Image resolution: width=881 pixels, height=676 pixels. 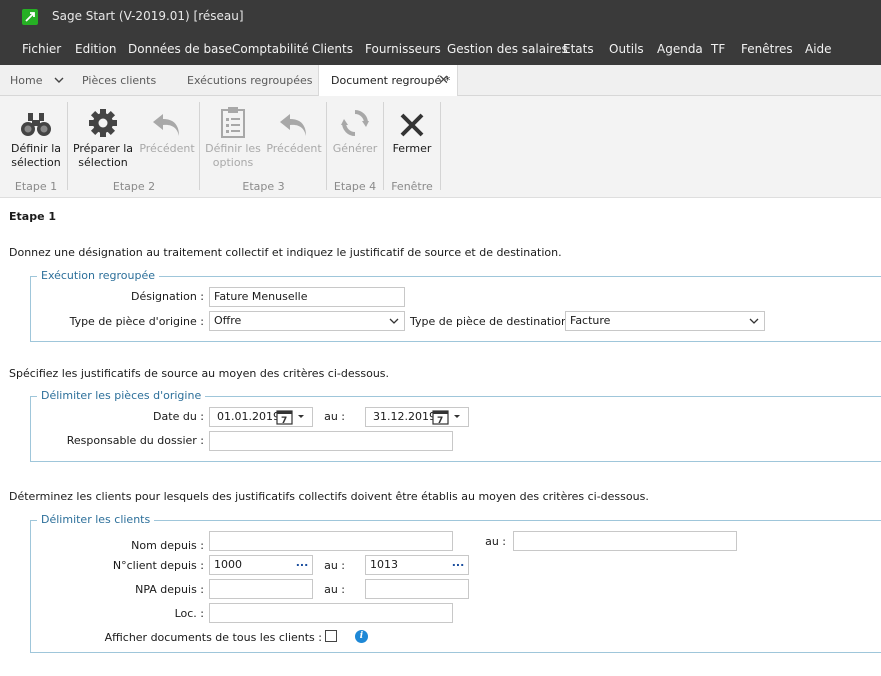 I want to click on define-selection-line2: sélection, so click(x=36, y=162).